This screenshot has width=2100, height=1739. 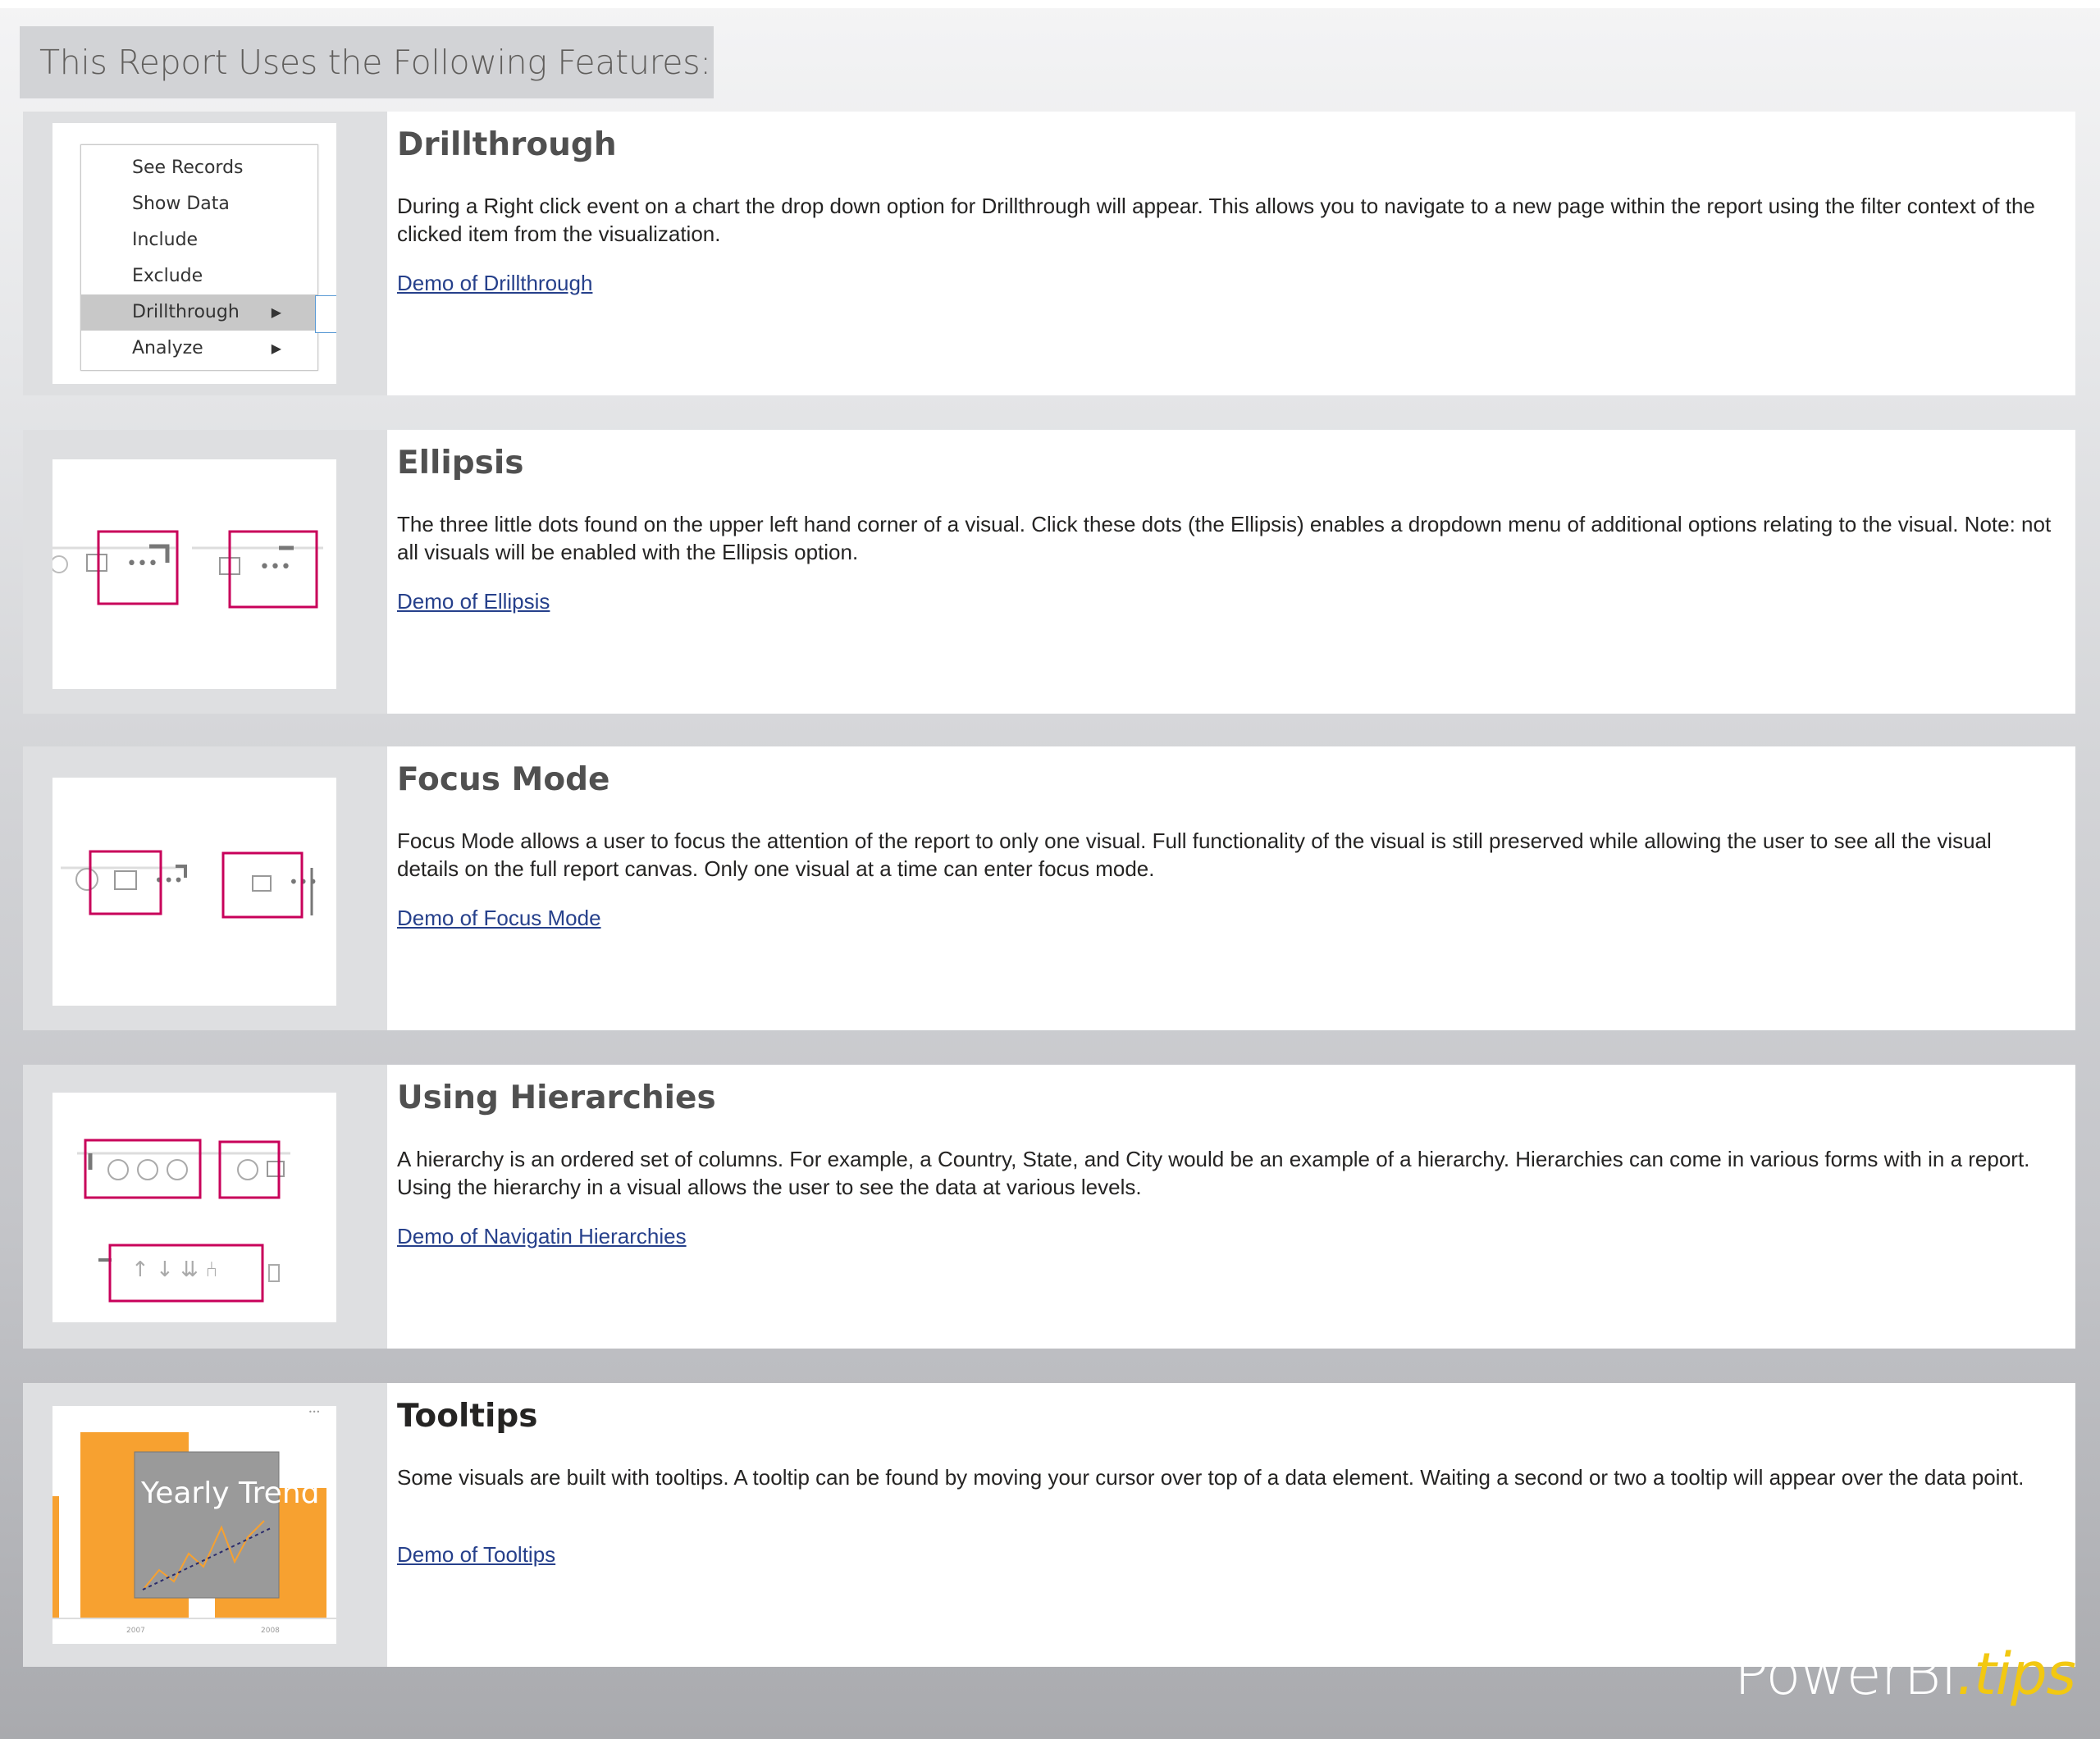 I want to click on feature-heading: Using Hierarchies, so click(x=557, y=1097).